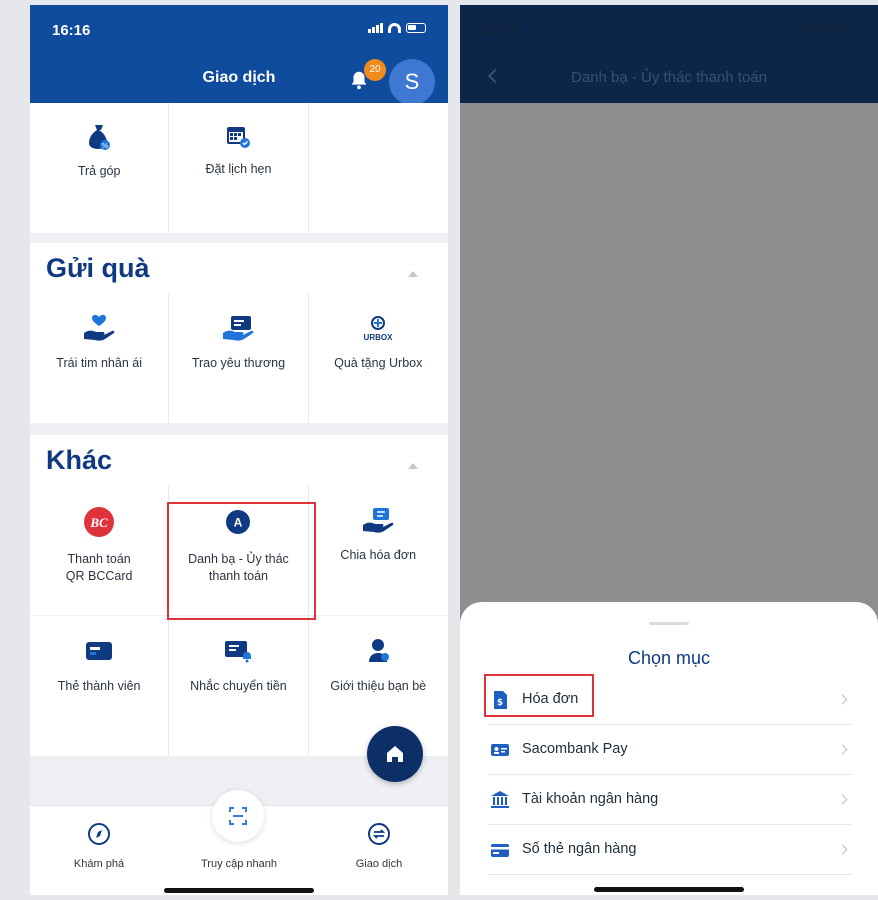  Describe the element at coordinates (378, 555) in the screenshot. I see `service-label: Chia hóa đơn` at that location.